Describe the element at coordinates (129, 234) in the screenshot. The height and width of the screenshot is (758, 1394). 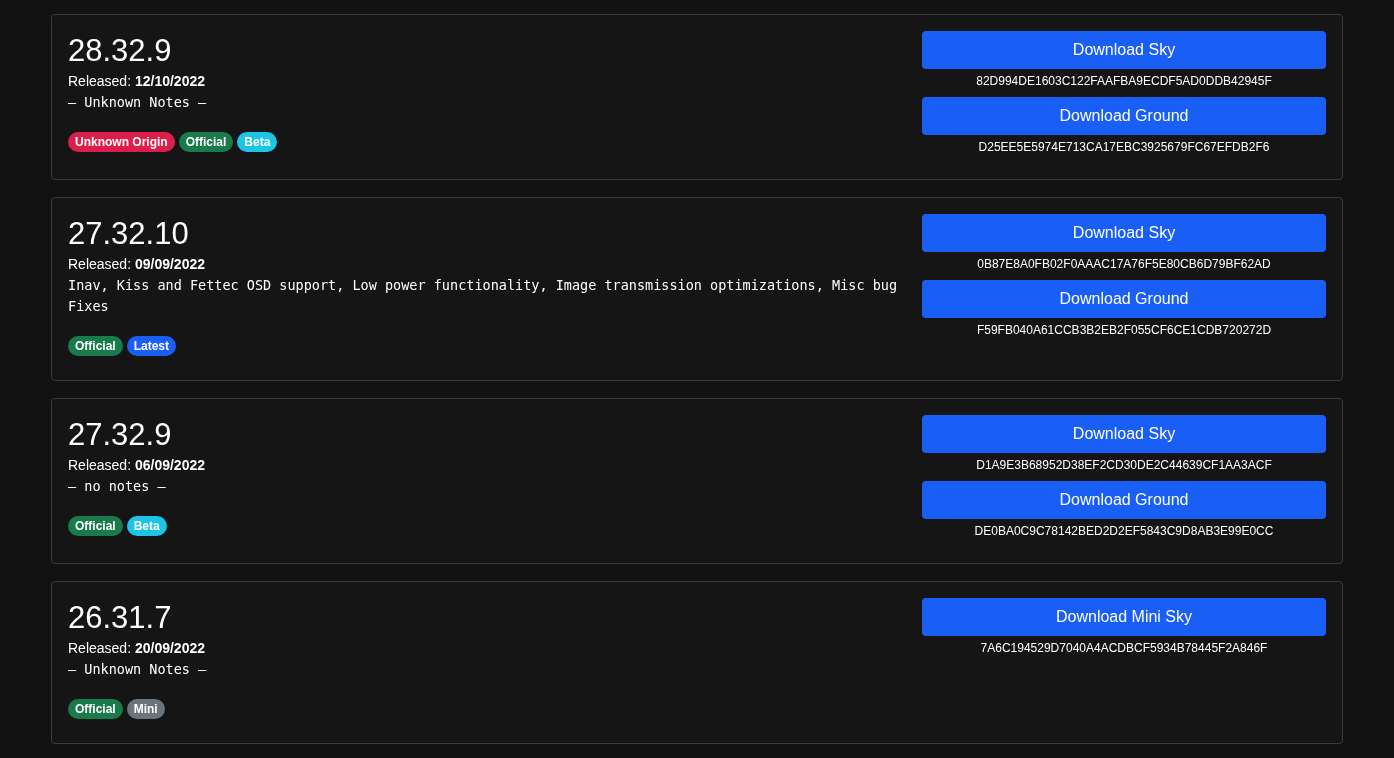
I see `version-title: 27.32.10` at that location.